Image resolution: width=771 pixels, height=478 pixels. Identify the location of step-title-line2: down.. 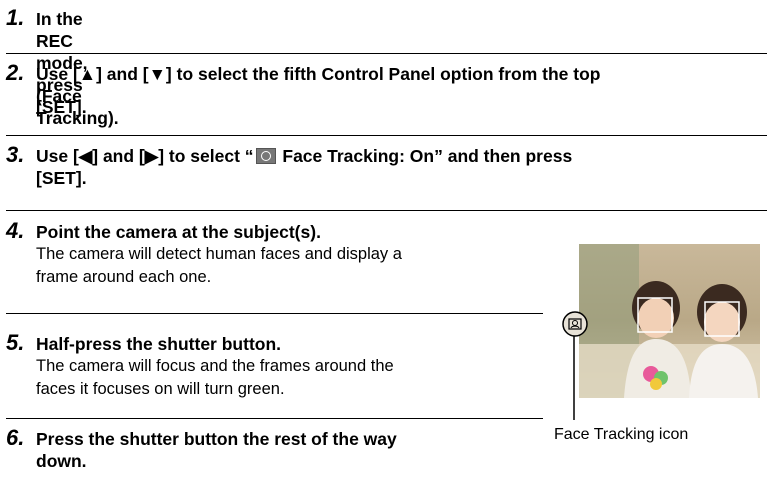
(61, 461).